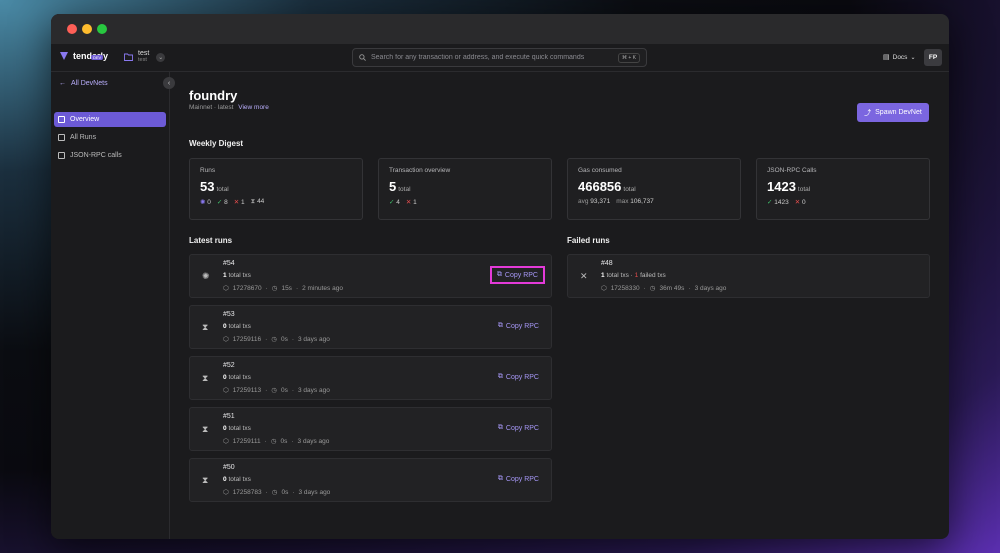 The height and width of the screenshot is (553, 1000). I want to click on tx-label: Transaction overview, so click(420, 170).